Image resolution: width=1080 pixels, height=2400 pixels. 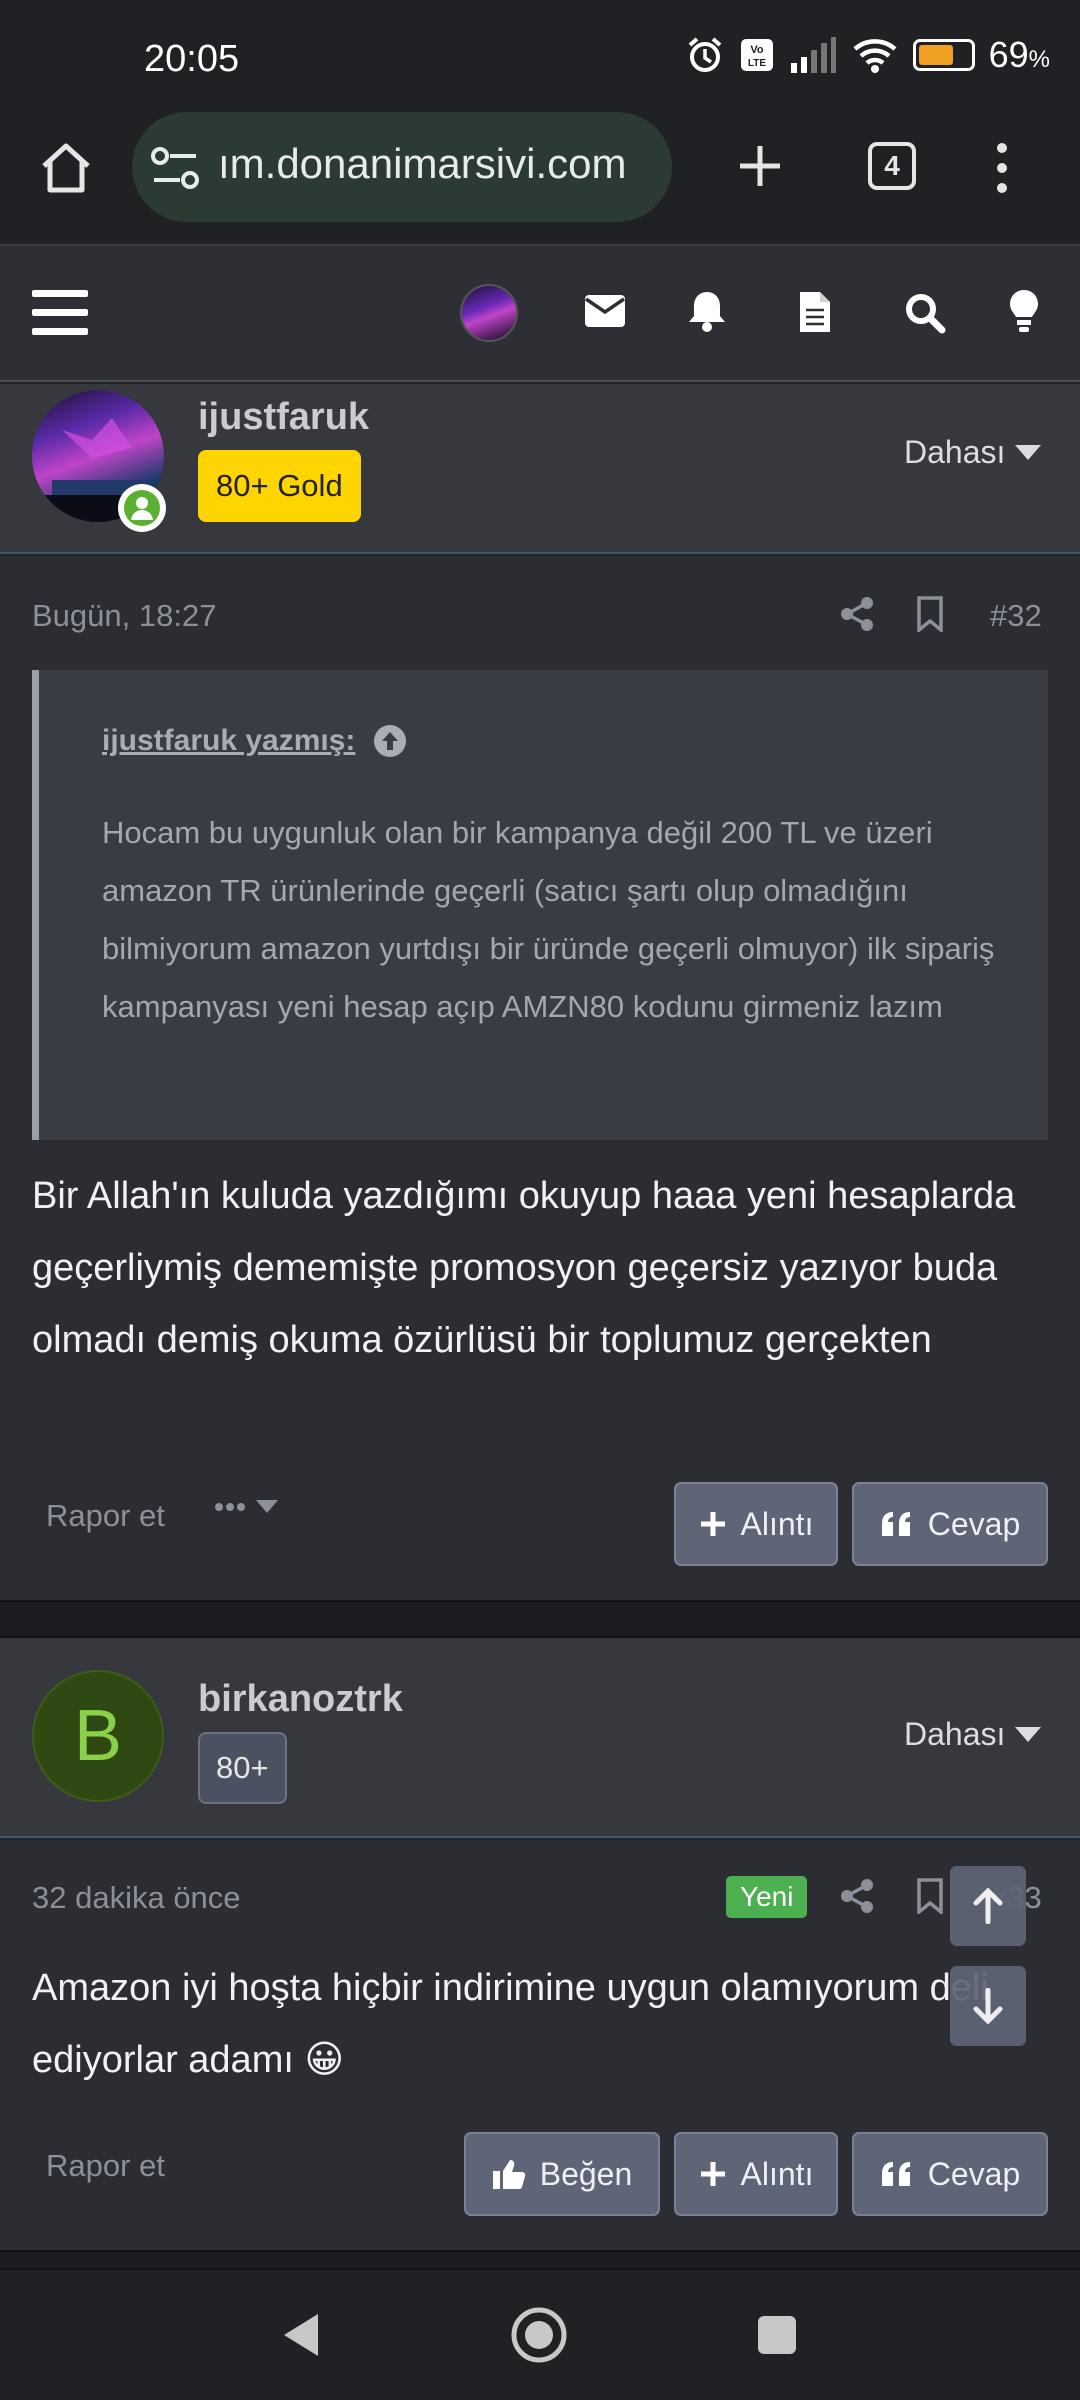 I want to click on scroll-top-button, so click(x=988, y=1906).